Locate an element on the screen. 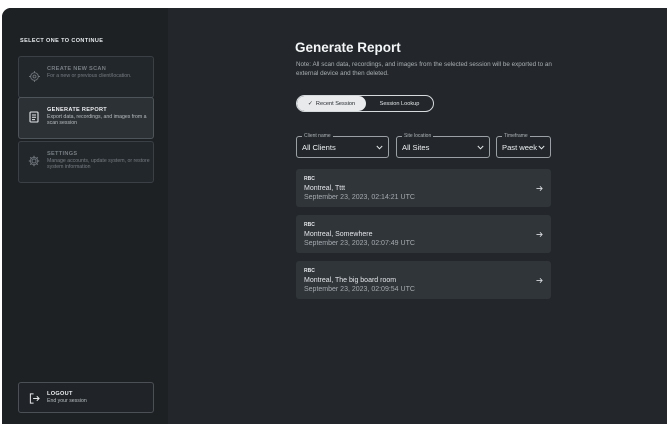  sidebar-heading: SELECT ONE TO CONTINUE is located at coordinates (62, 41).